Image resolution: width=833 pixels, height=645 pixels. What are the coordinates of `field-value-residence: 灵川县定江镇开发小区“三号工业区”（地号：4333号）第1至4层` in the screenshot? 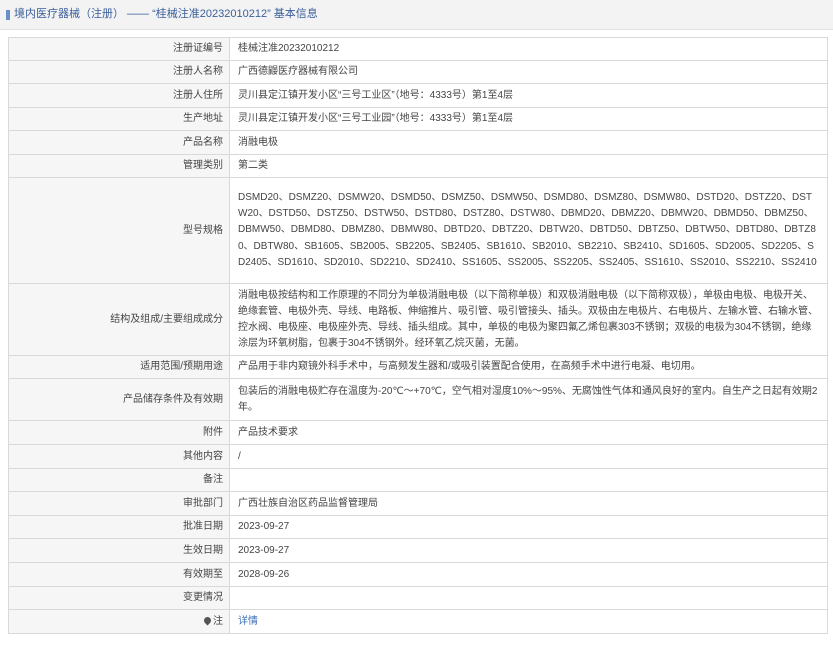 It's located at (528, 95).